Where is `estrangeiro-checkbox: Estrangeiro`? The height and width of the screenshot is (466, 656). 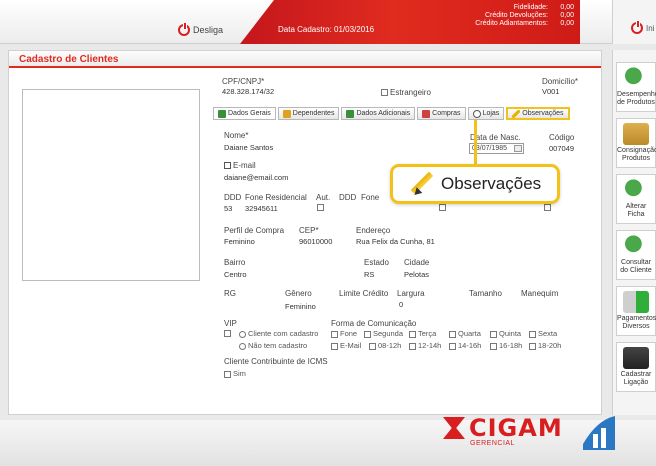 estrangeiro-checkbox: Estrangeiro is located at coordinates (406, 92).